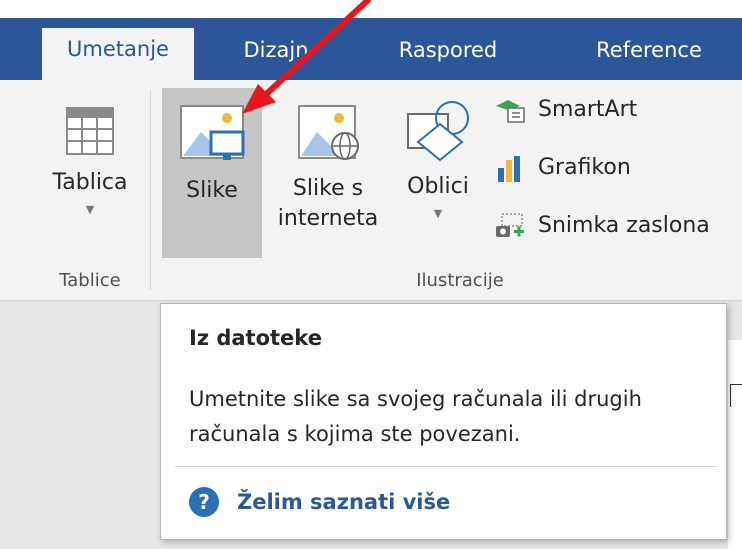 The image size is (742, 549). What do you see at coordinates (371, 9) in the screenshot?
I see `title-band` at bounding box center [371, 9].